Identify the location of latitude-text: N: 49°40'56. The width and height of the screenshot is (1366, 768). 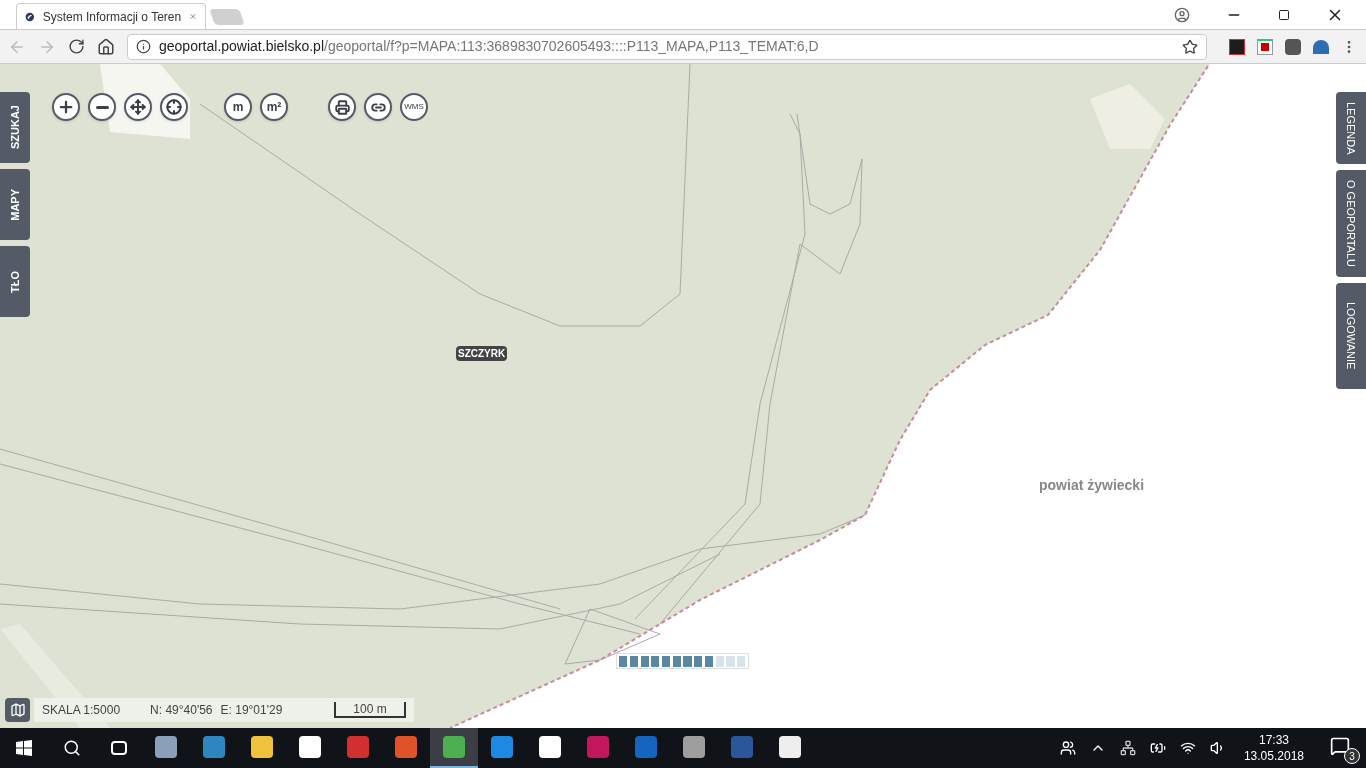
(181, 710).